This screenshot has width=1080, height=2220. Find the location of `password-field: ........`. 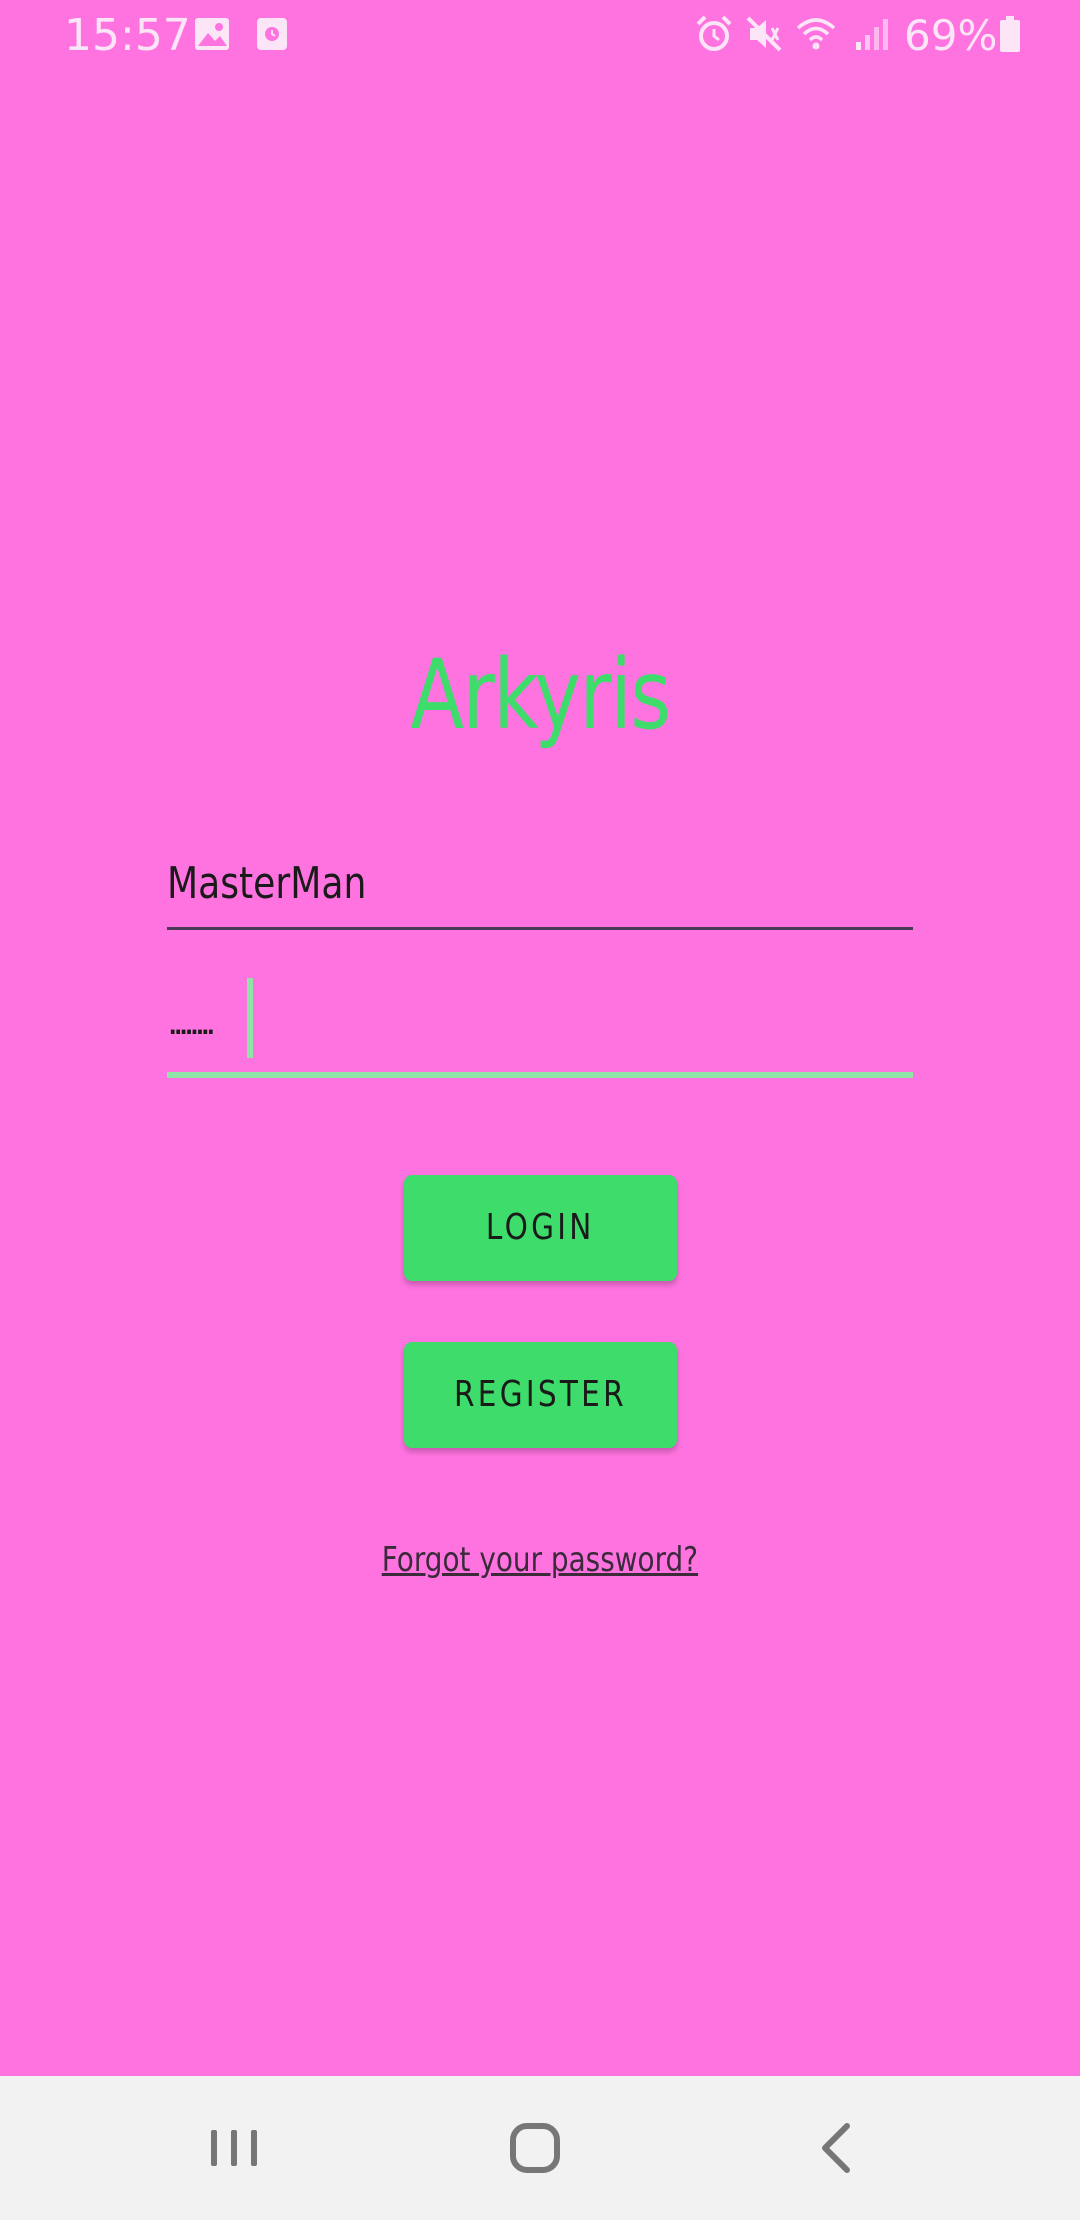

password-field: ........ is located at coordinates (540, 1028).